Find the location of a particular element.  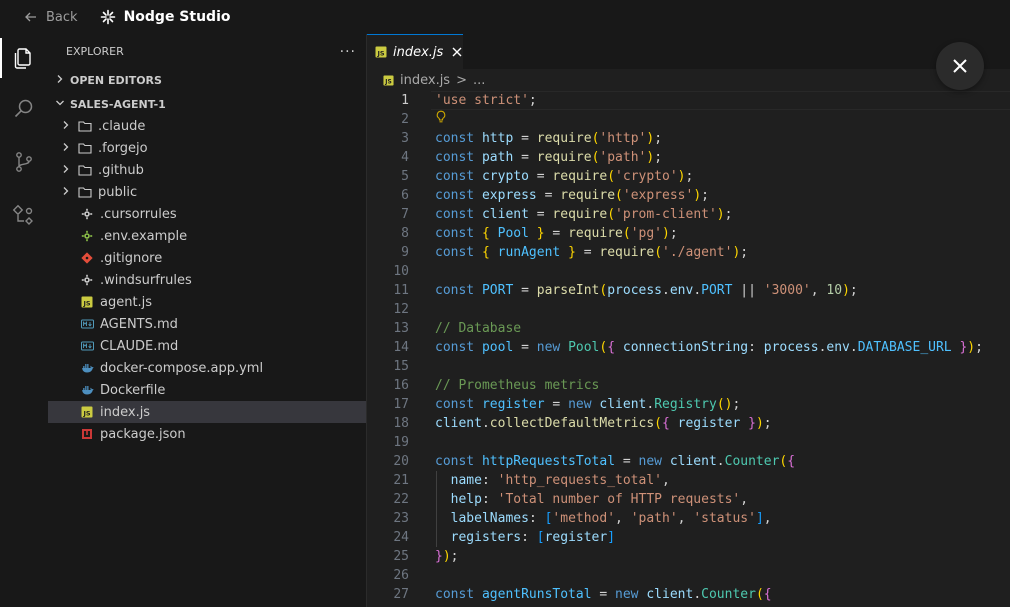

tree-file: AGENTS.md is located at coordinates (207, 324).